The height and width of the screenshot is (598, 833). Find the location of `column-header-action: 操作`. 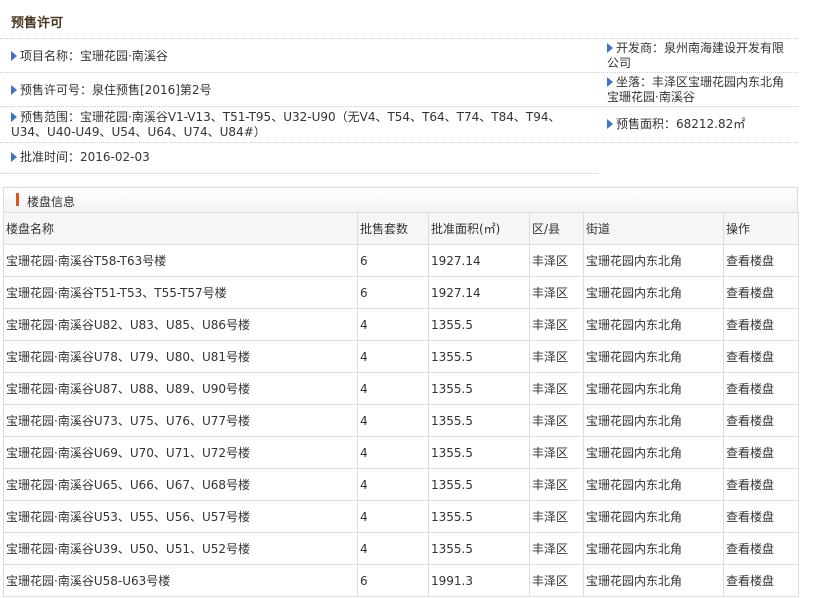

column-header-action: 操作 is located at coordinates (761, 228).